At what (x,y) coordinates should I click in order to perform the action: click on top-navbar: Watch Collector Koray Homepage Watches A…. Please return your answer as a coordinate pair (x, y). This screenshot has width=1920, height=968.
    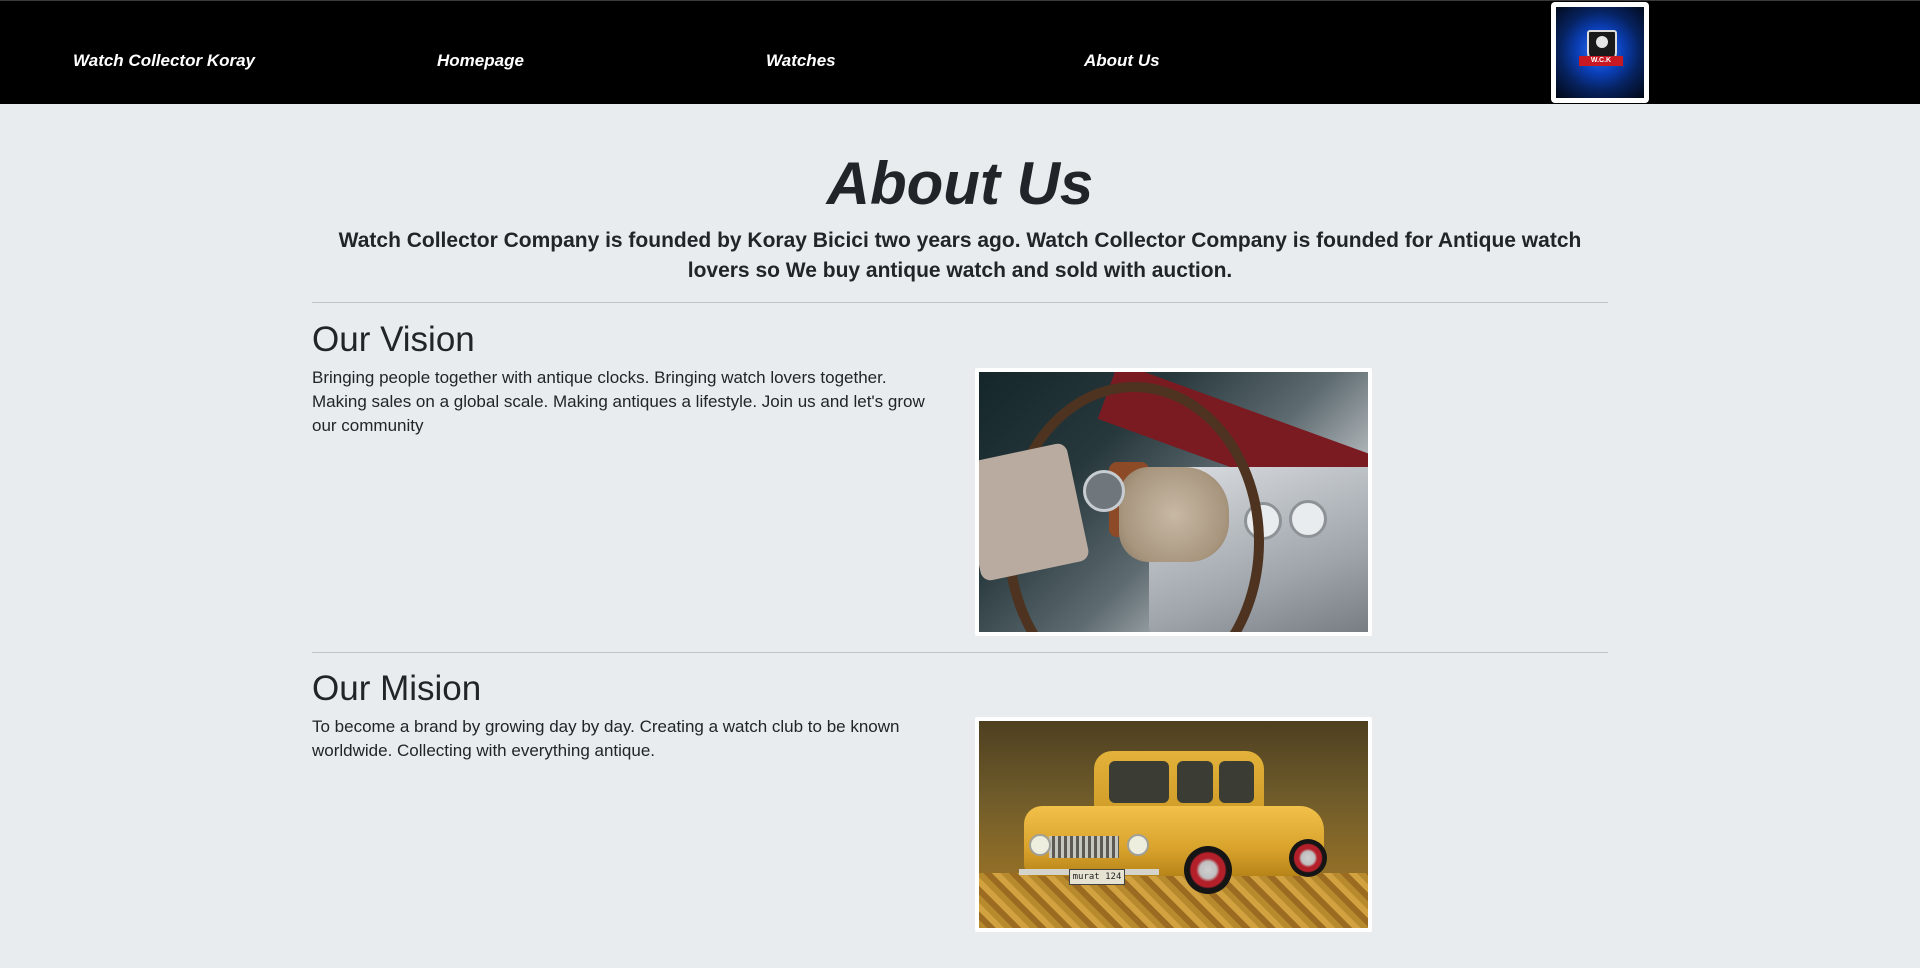
    Looking at the image, I should click on (960, 52).